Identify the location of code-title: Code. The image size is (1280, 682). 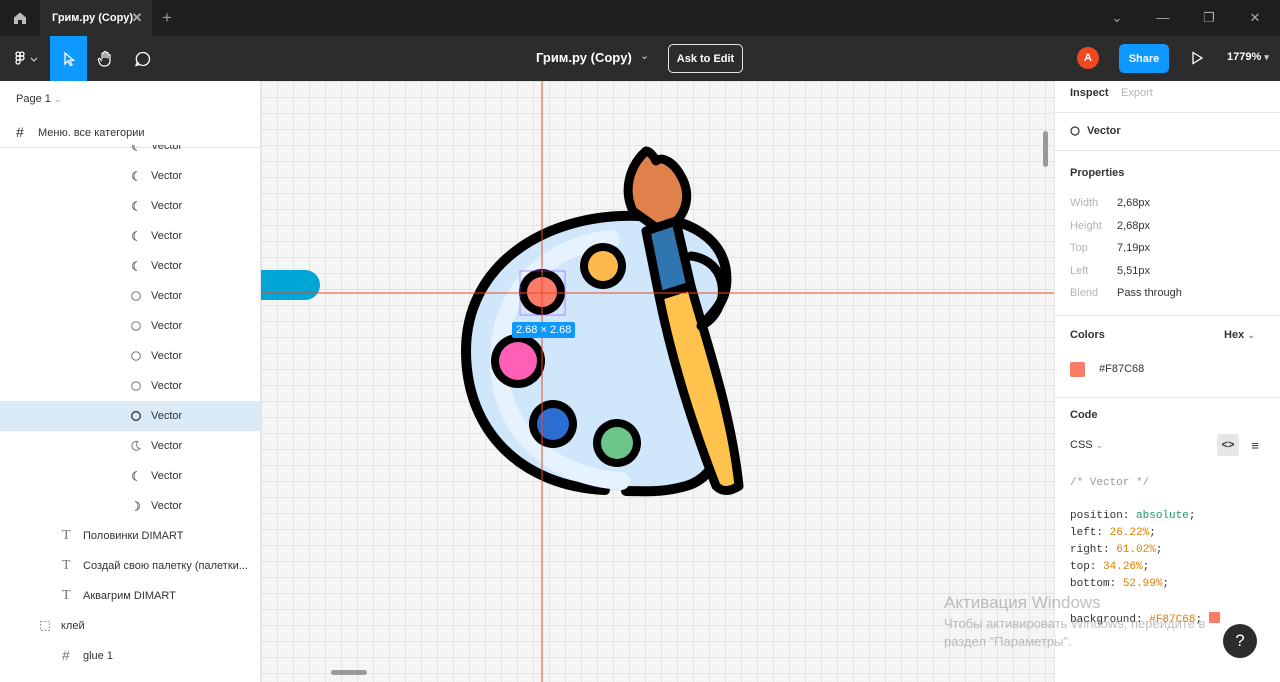
(1084, 415).